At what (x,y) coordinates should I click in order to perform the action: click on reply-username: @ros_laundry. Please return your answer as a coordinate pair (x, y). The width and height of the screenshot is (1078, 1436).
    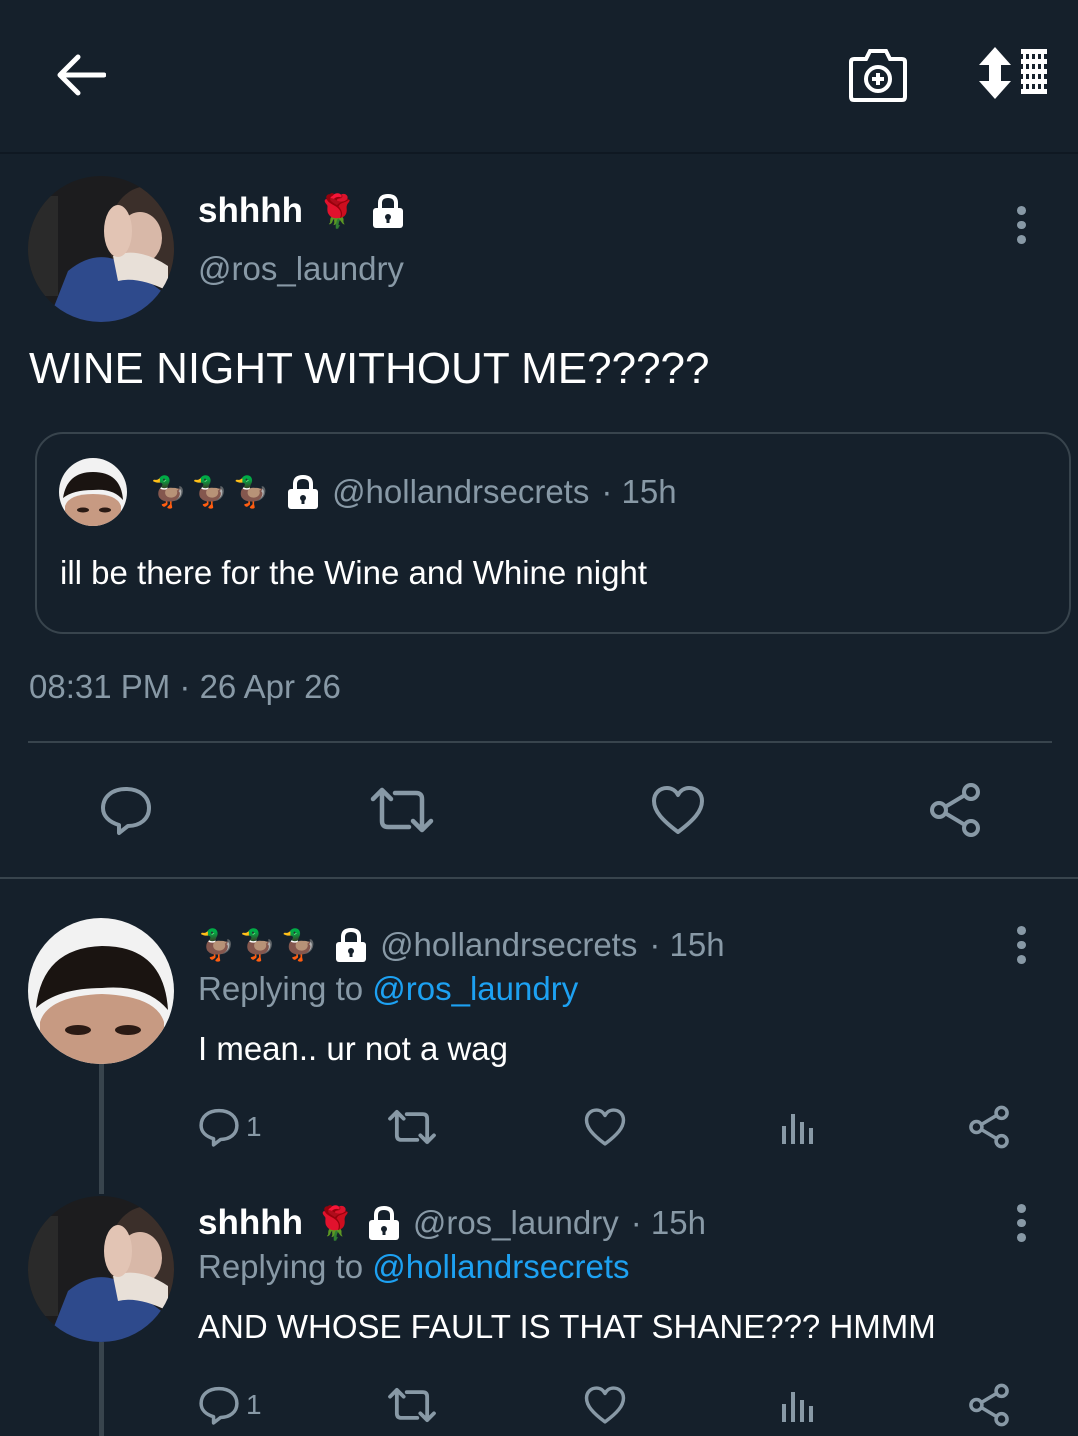
    Looking at the image, I should click on (516, 1223).